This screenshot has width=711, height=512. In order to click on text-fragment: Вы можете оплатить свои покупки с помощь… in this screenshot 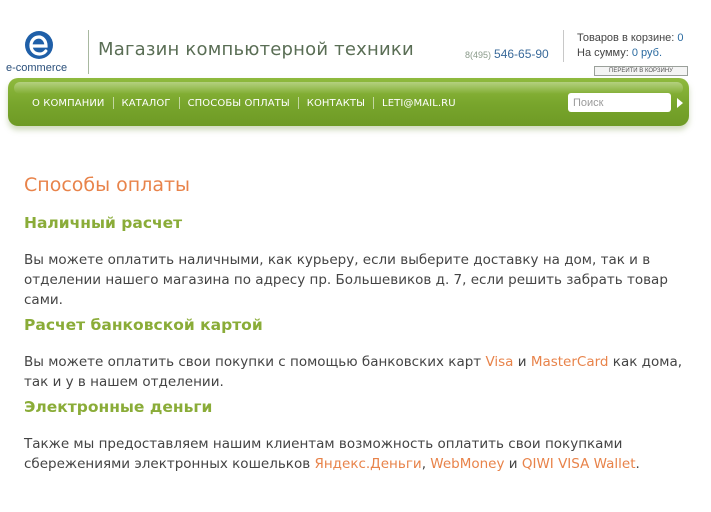, I will do `click(255, 362)`.